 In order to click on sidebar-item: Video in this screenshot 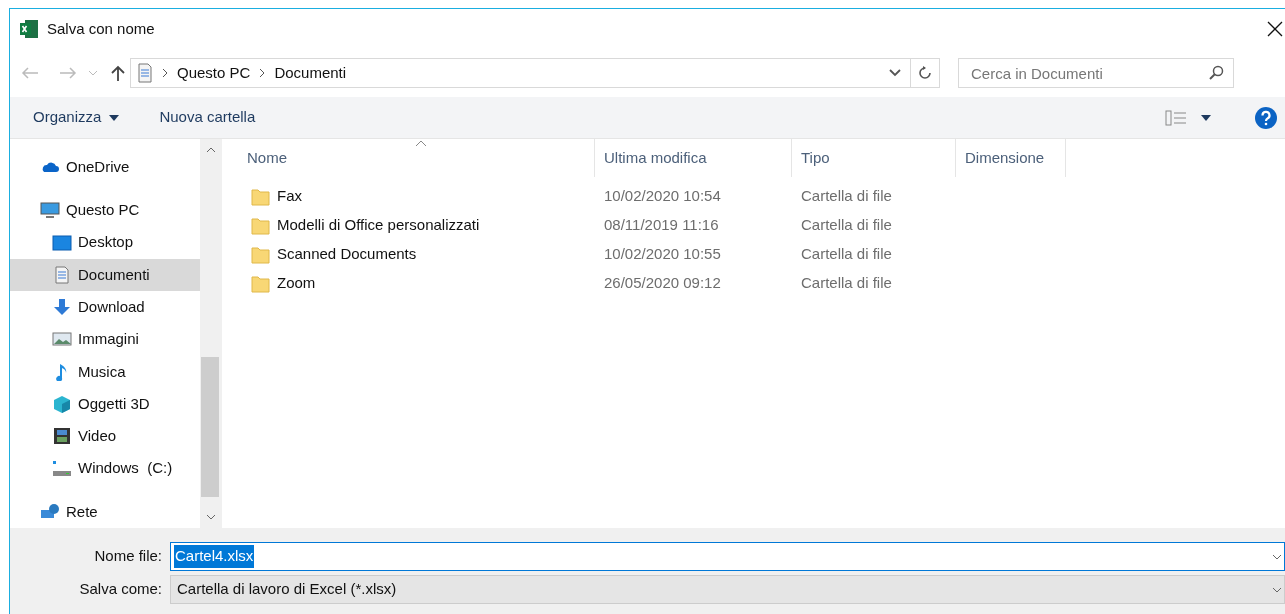, I will do `click(105, 436)`.